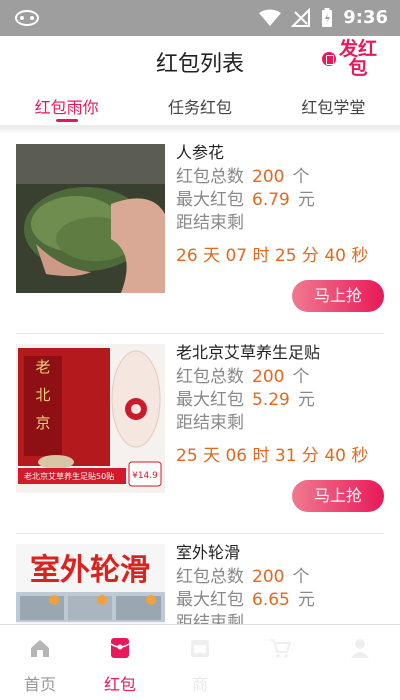  I want to click on item-name: 室外轮滑, so click(208, 552).